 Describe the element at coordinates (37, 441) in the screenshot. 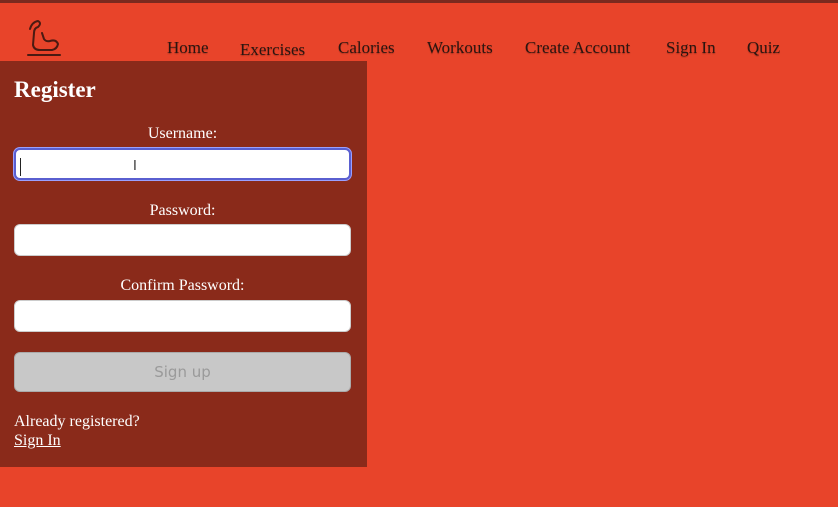

I see `signin-link: Sign In` at that location.